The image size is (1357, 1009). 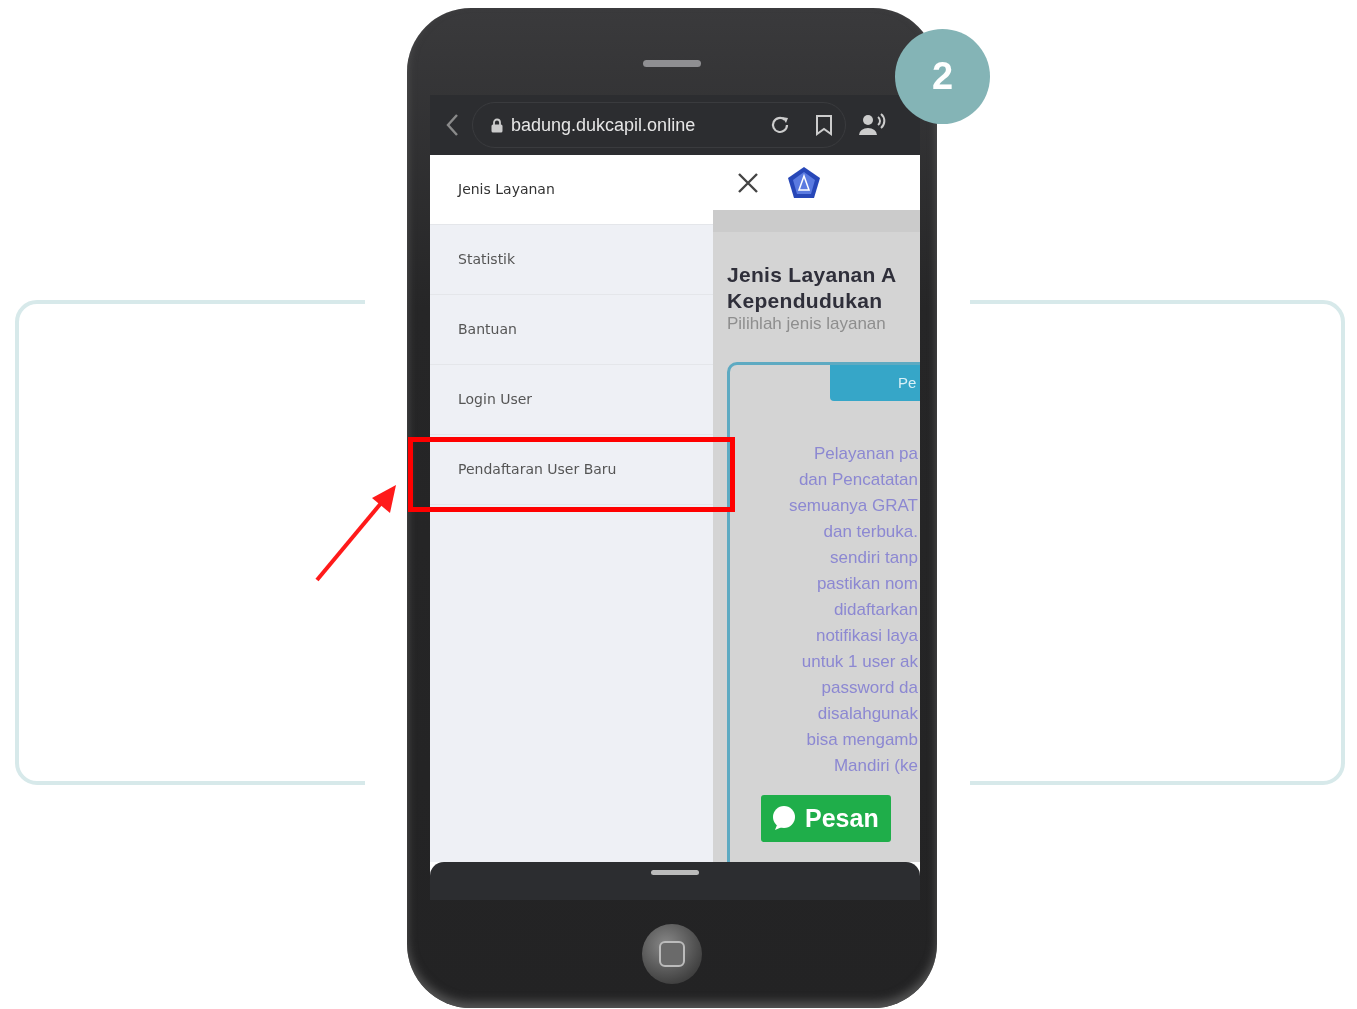 I want to click on description-line: disalahgunak, so click(x=867, y=714).